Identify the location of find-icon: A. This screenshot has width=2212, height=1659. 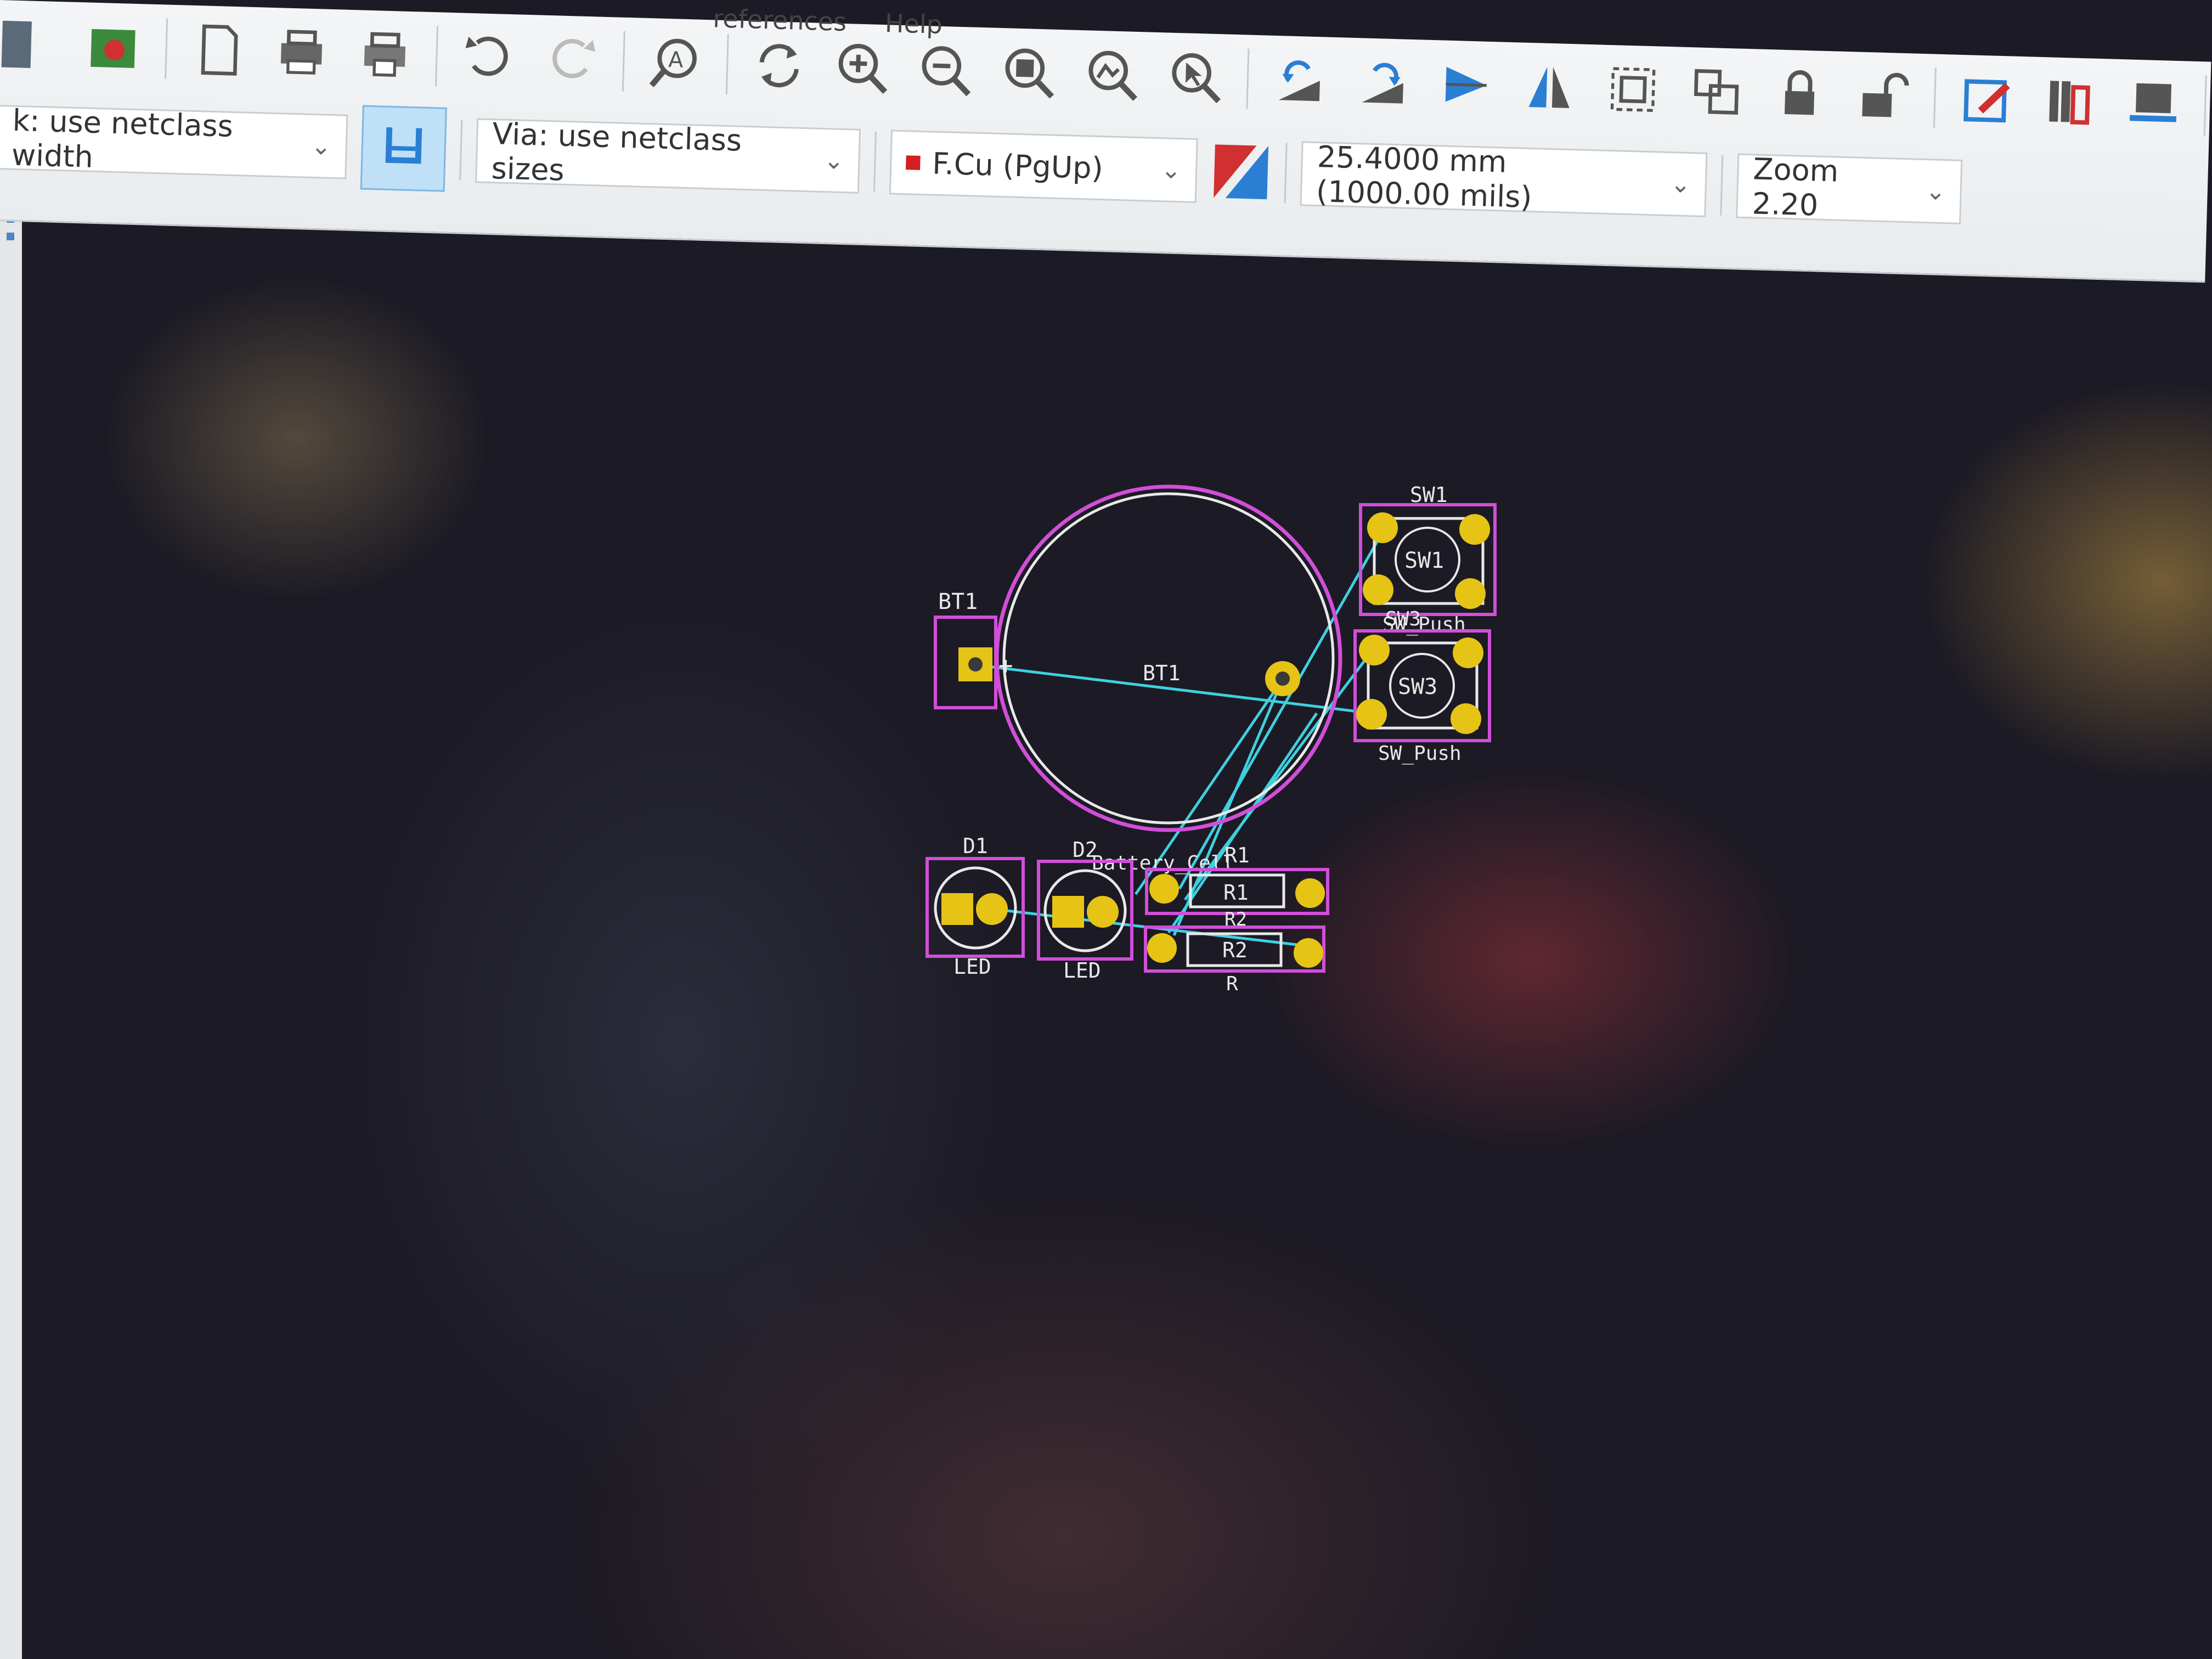
(675, 63).